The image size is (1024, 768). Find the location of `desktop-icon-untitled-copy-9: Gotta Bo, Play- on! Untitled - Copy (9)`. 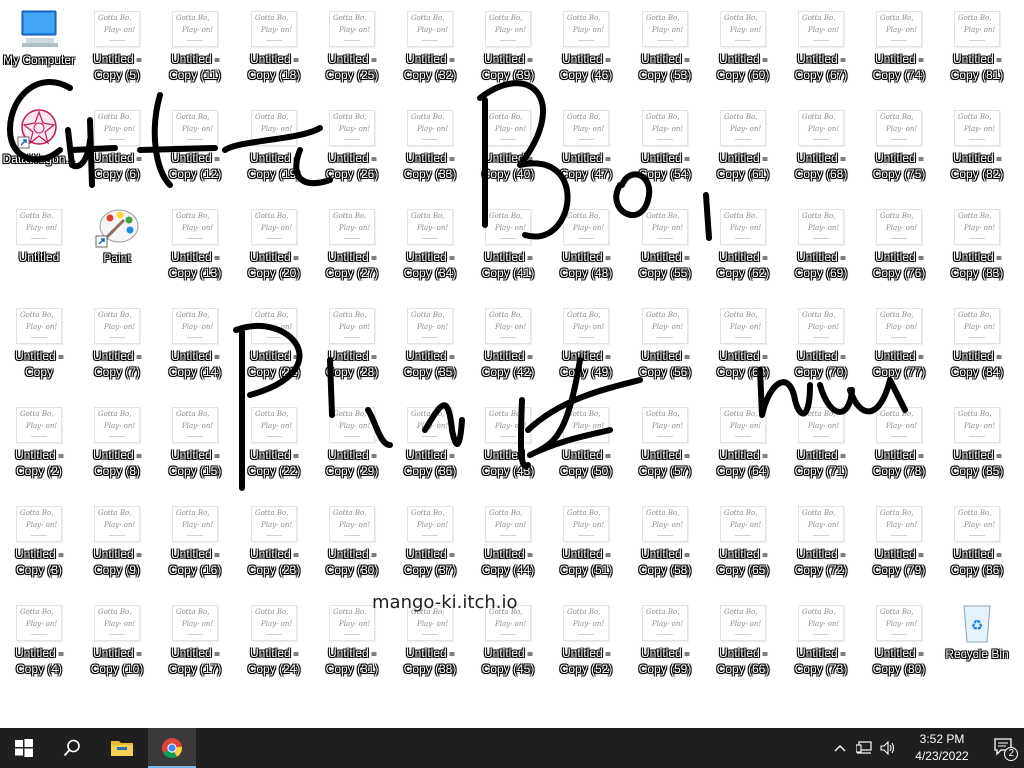

desktop-icon-untitled-copy-9: Gotta Bo, Play- on! Untitled - Copy (9) is located at coordinates (117, 548).